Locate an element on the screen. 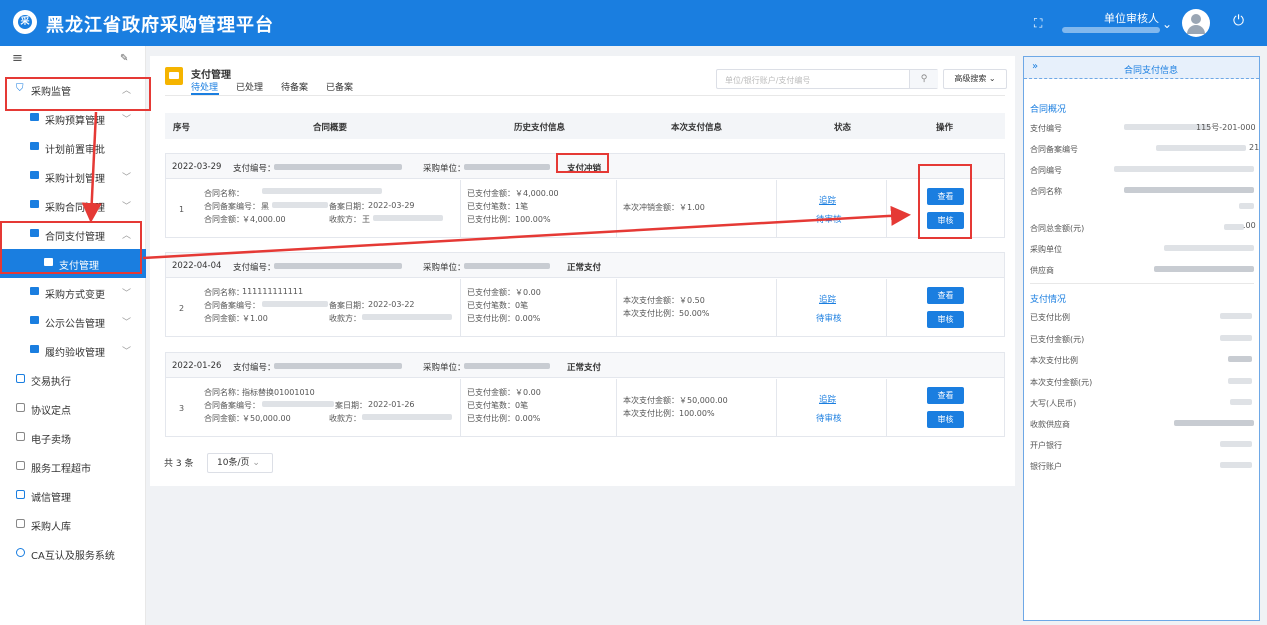 The height and width of the screenshot is (625, 1267). menu-icon: ≡ is located at coordinates (17, 58).